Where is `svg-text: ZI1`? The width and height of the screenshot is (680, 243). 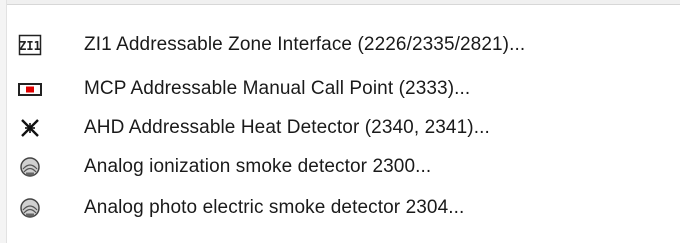 svg-text: ZI1 is located at coordinates (30, 46).